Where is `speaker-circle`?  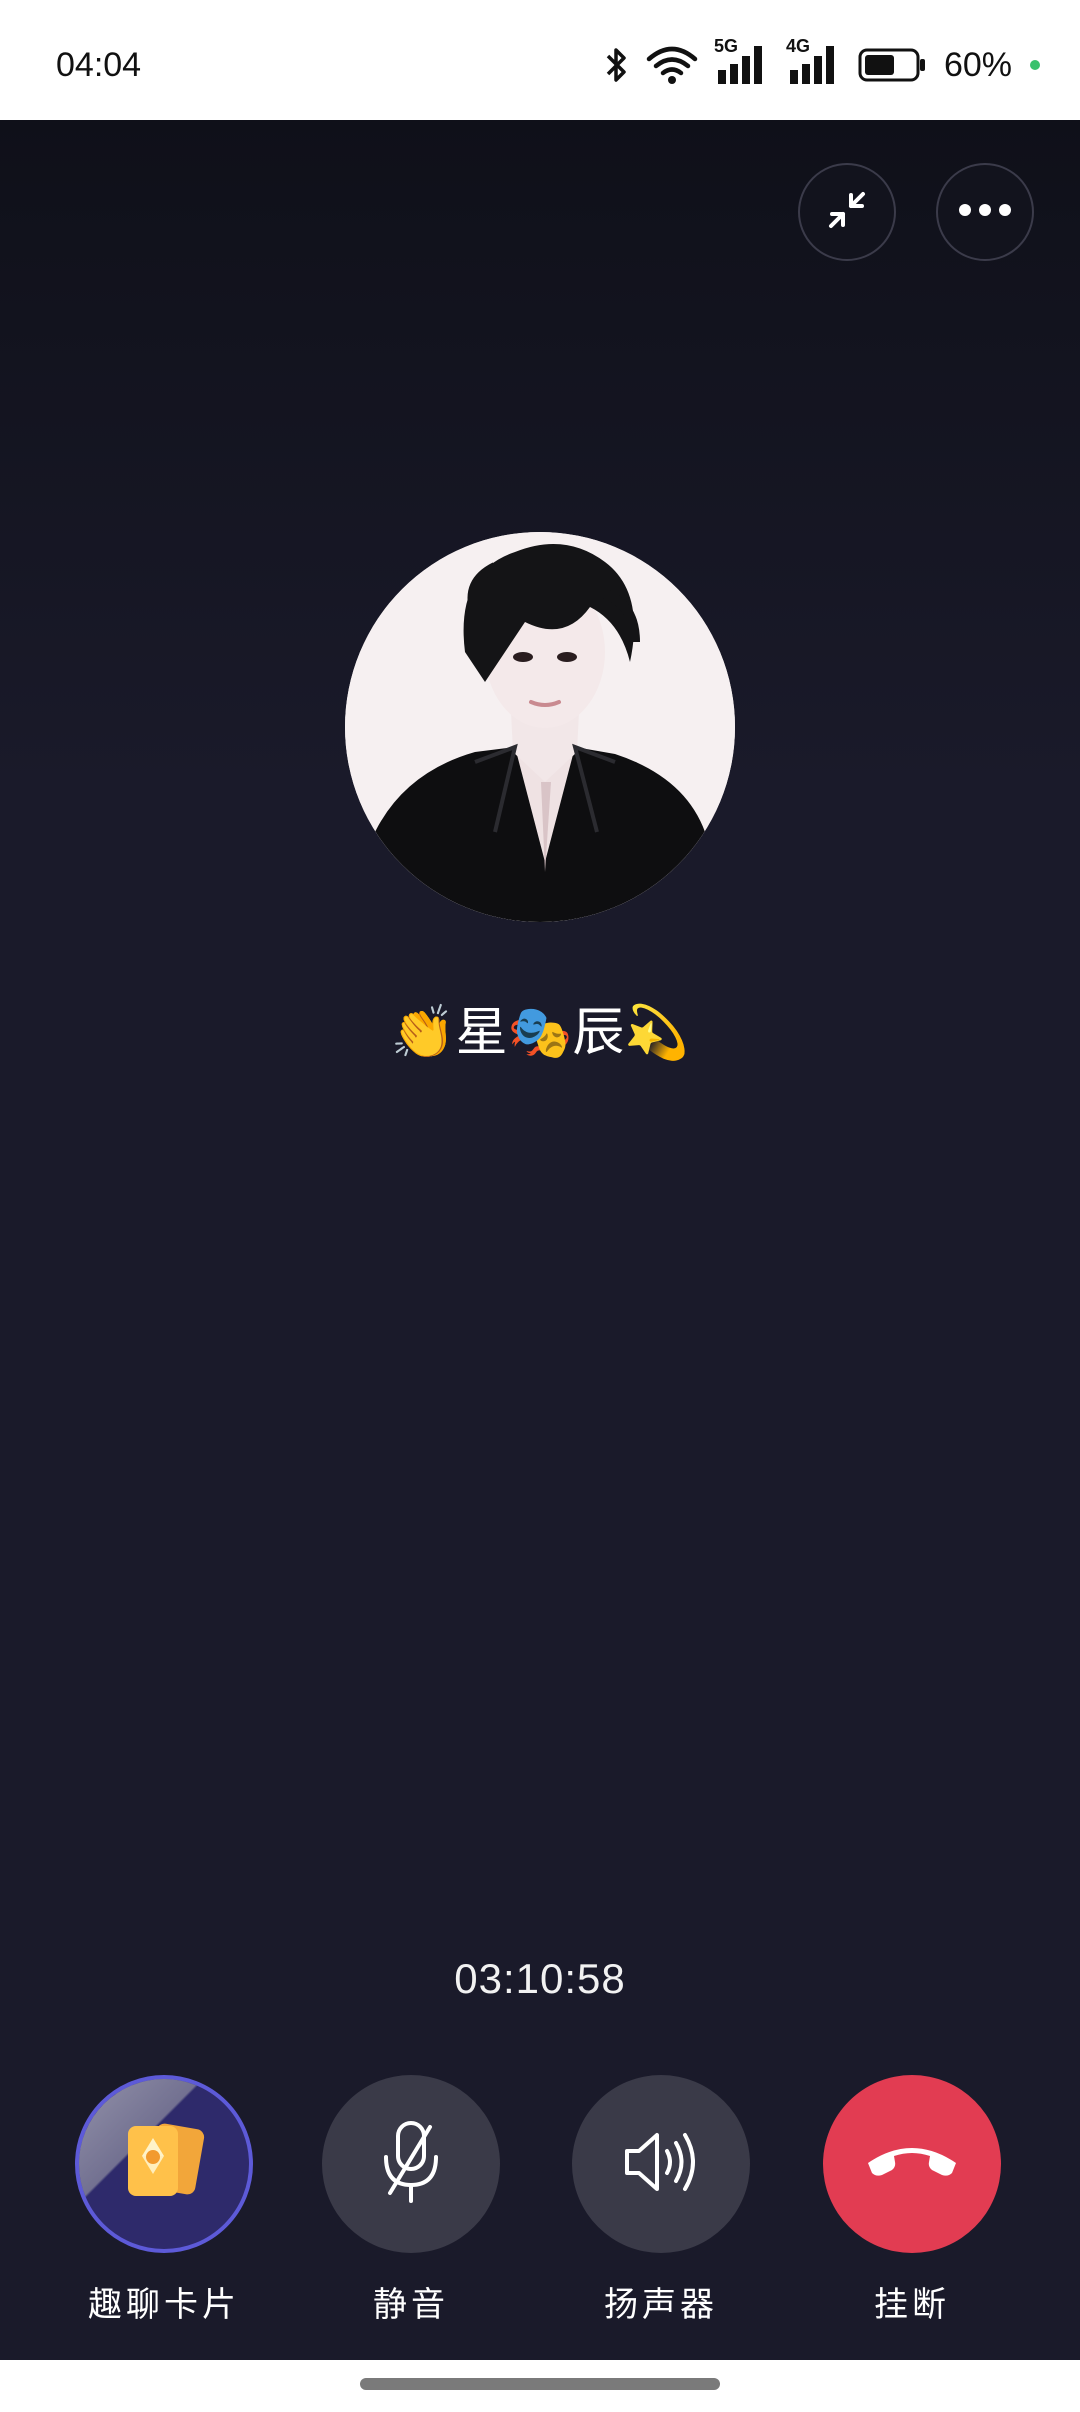 speaker-circle is located at coordinates (661, 2164).